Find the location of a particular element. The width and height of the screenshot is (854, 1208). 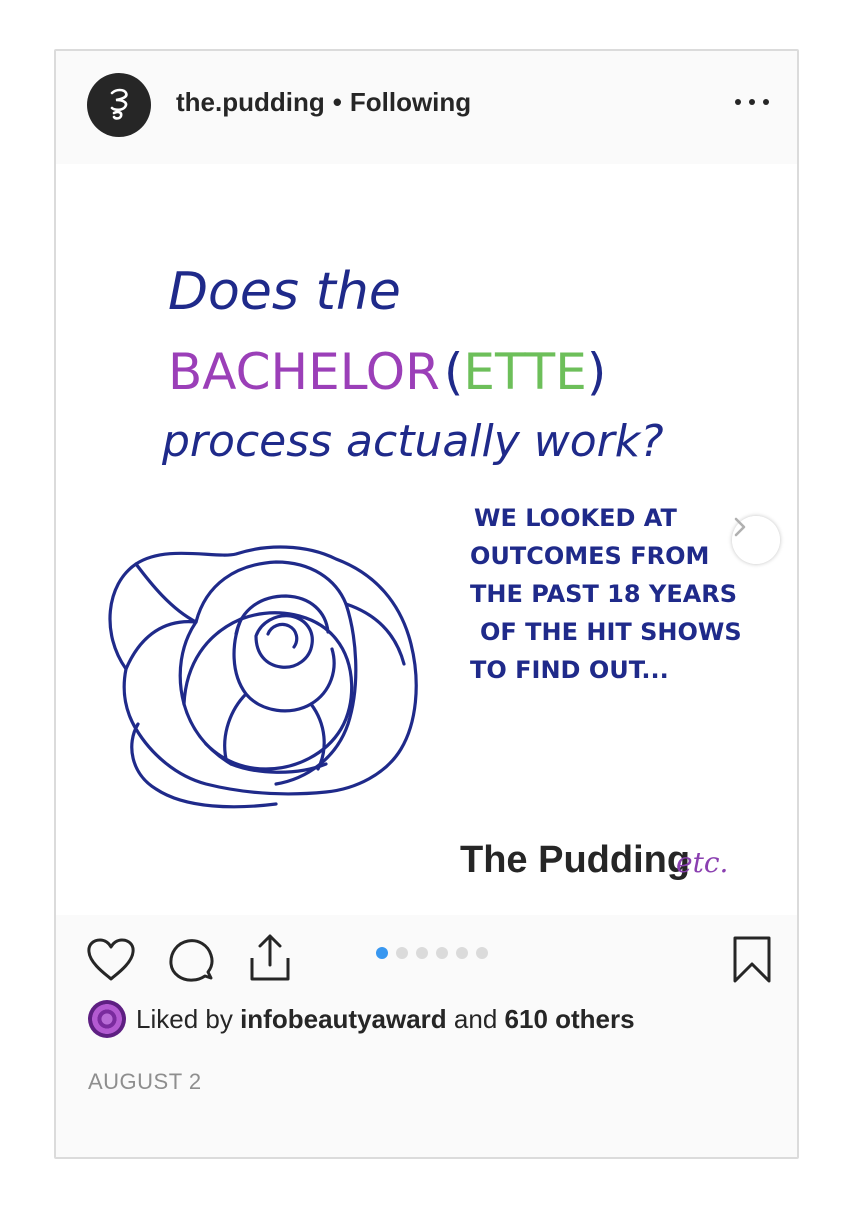

post-header: the.pudding • Following is located at coordinates (426, 108).